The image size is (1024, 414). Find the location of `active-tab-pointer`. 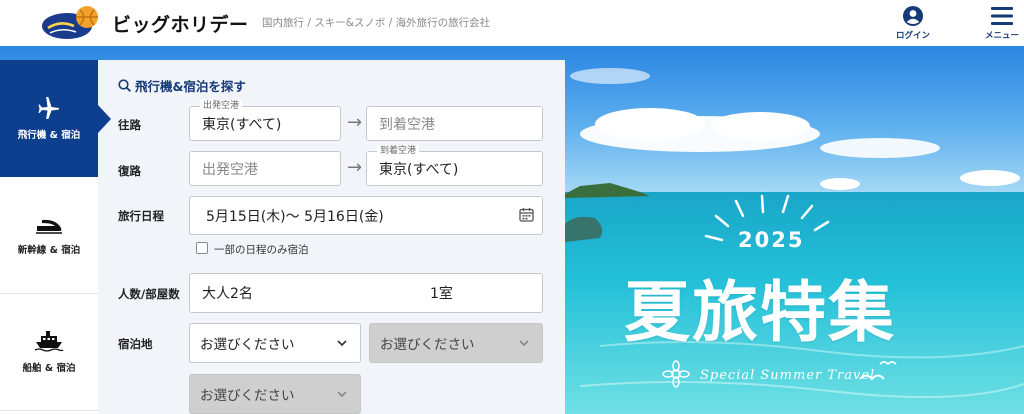

active-tab-pointer is located at coordinates (104, 119).